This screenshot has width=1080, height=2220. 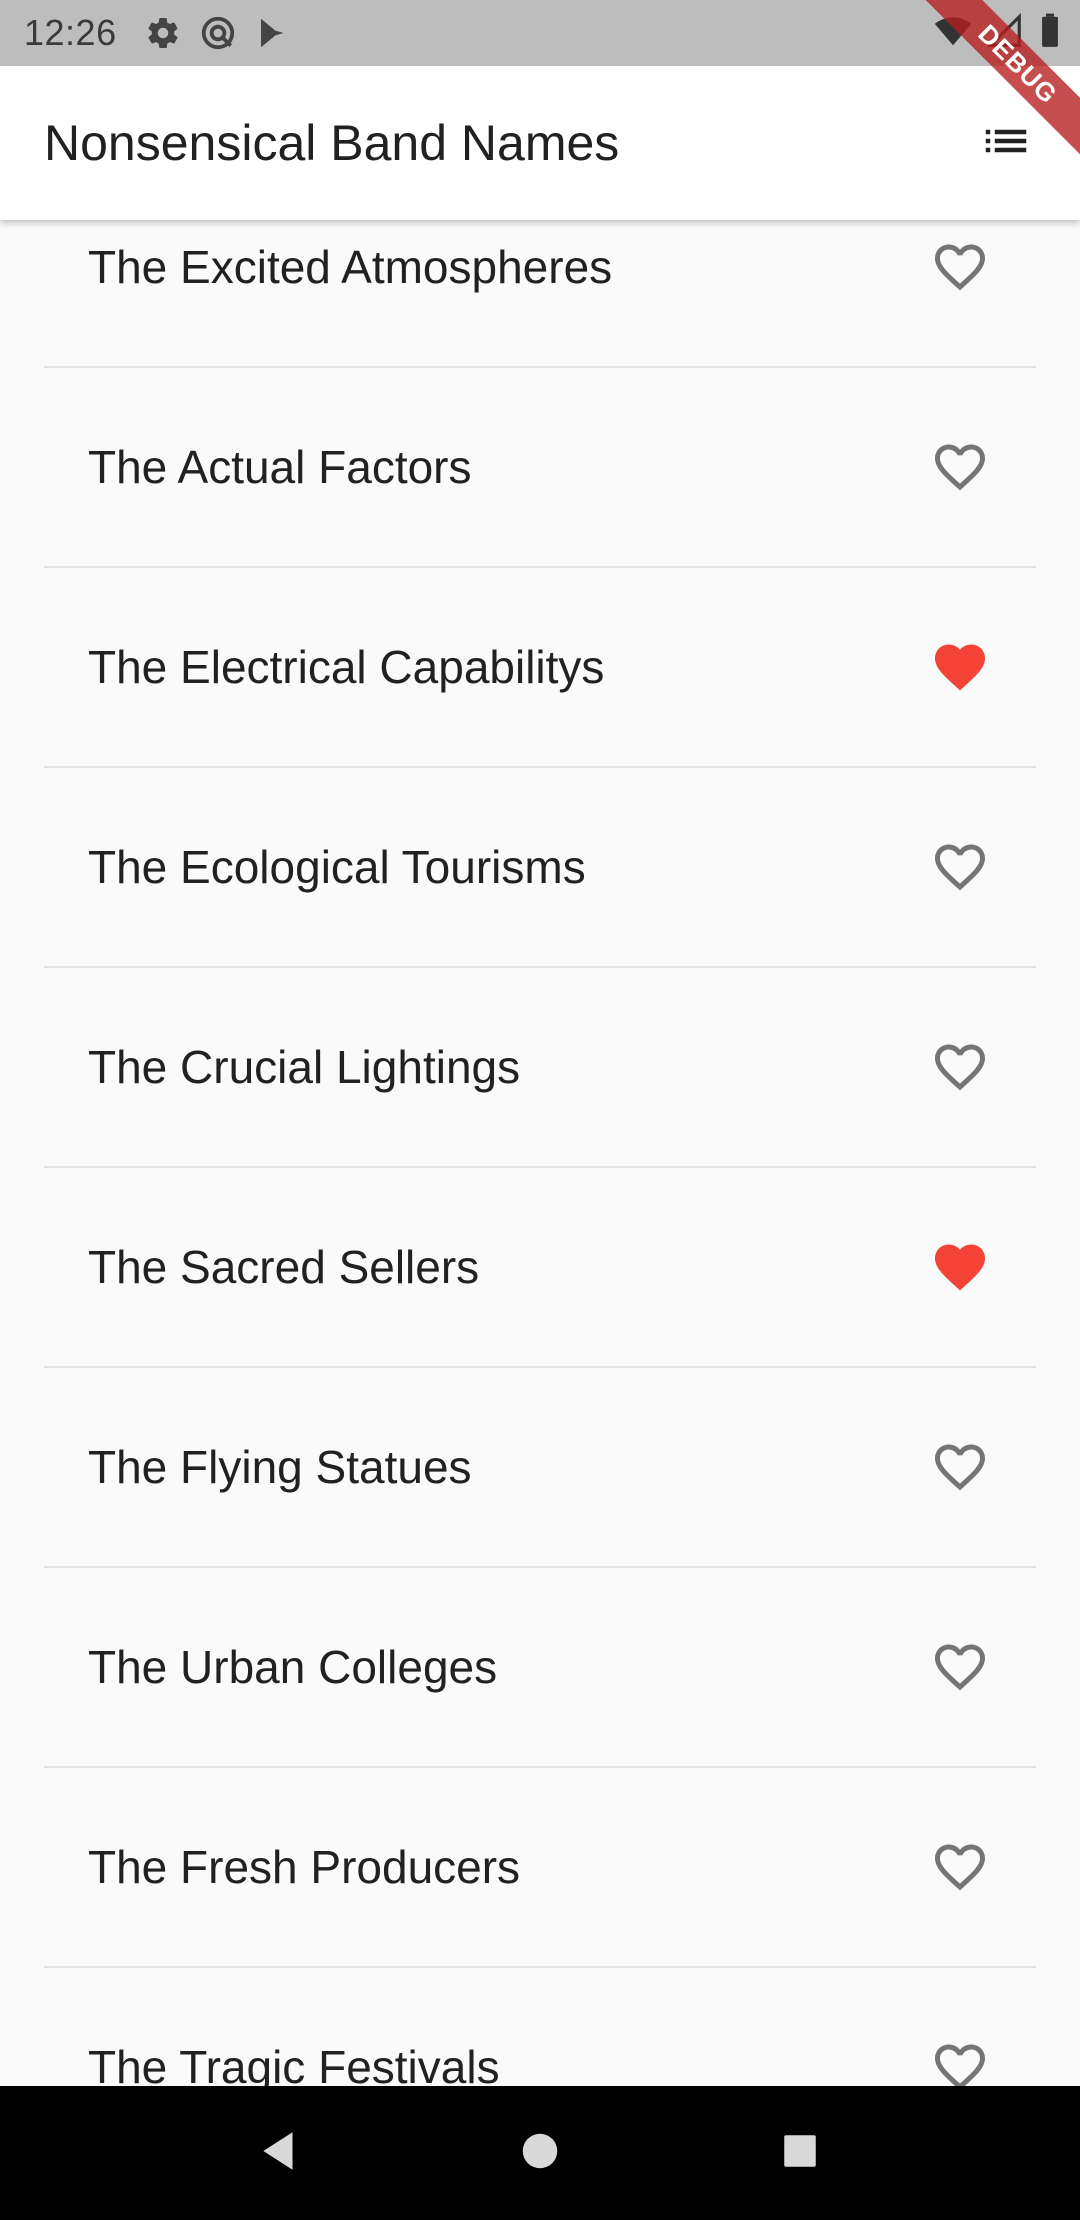 I want to click on band-name-label: The Ecological Tourisms, so click(x=337, y=867).